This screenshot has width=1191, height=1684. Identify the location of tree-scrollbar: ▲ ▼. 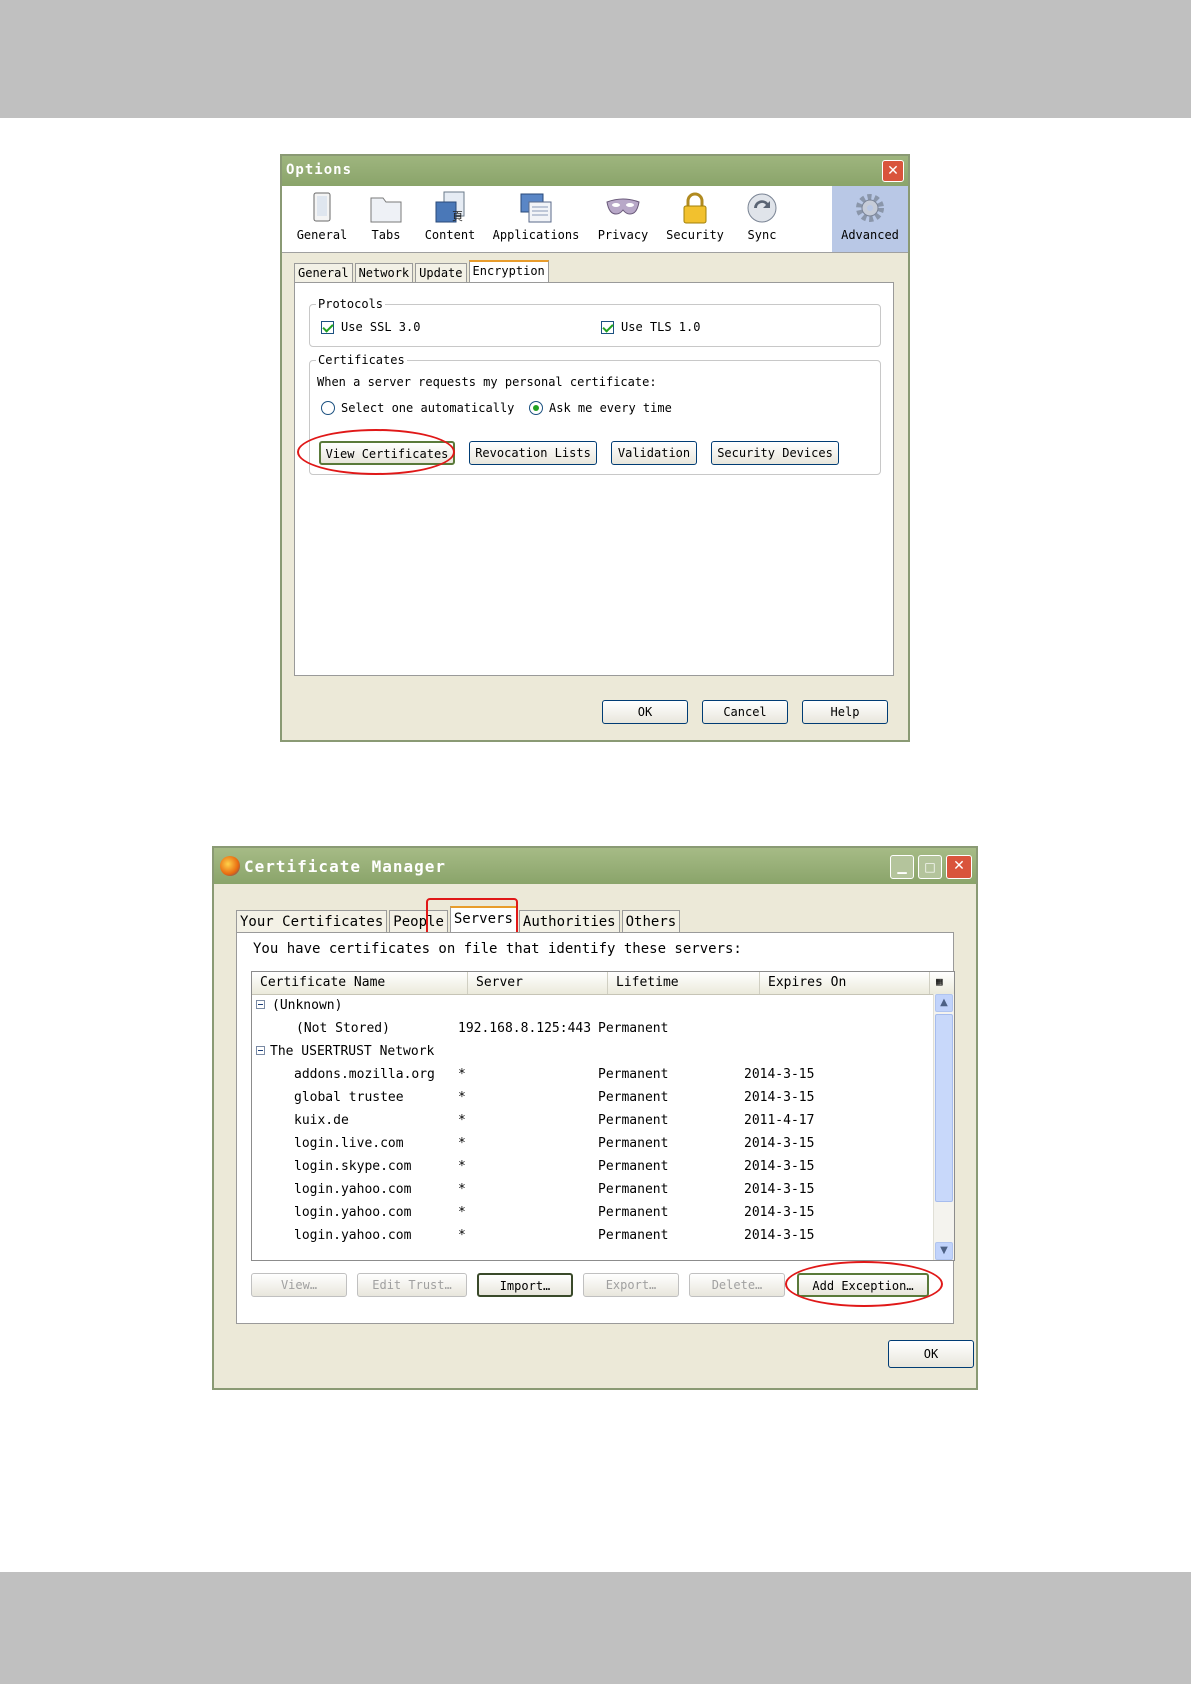
(943, 1127).